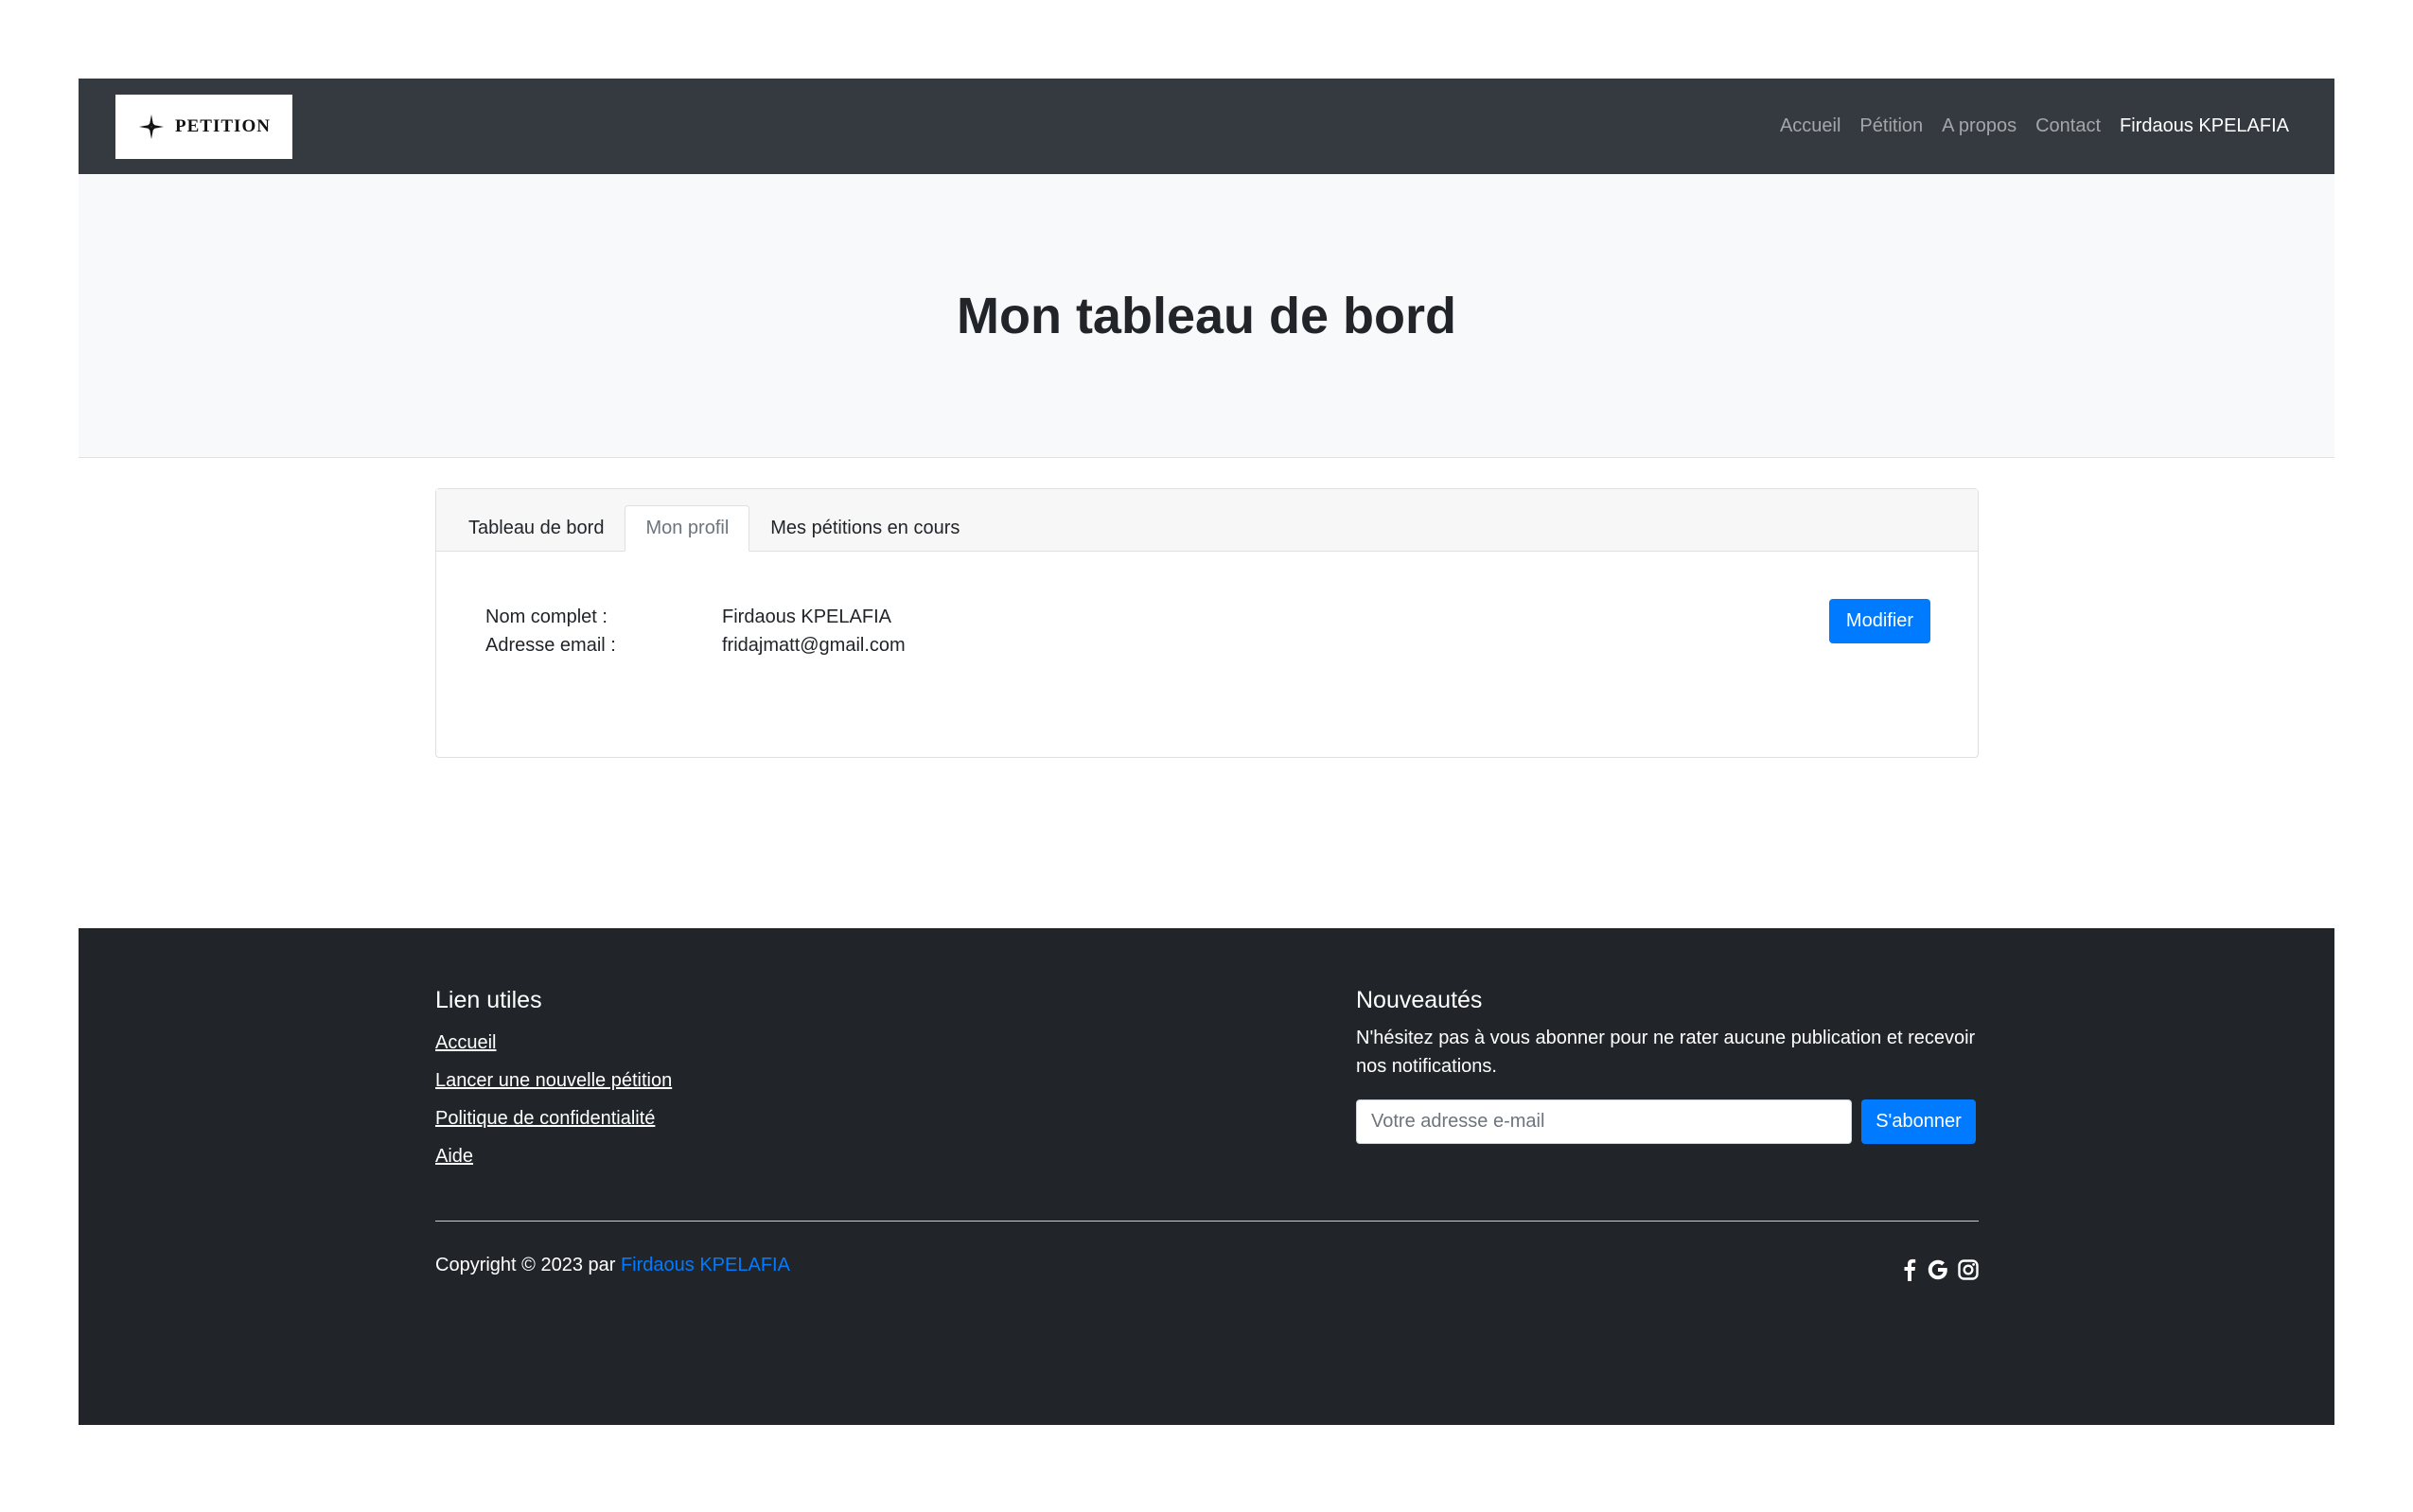 This screenshot has width=2413, height=1512. Describe the element at coordinates (526, 1265) in the screenshot. I see `copyright-text: Copyright © 2023 par` at that location.